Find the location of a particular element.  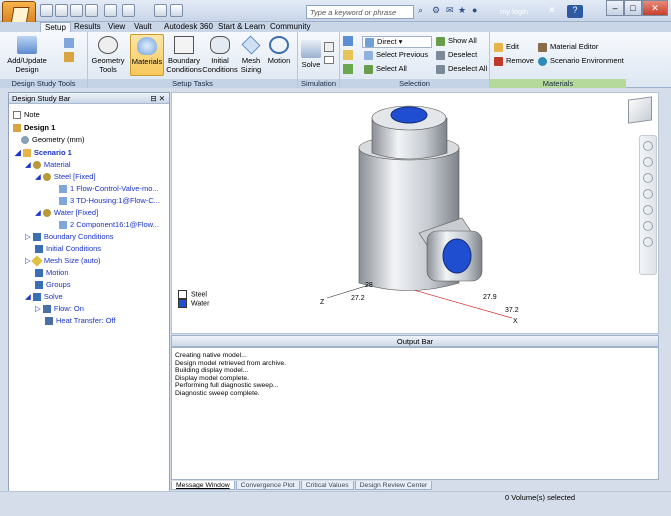

initial-conditions-button: Initial Conditions is located at coordinates (220, 55).